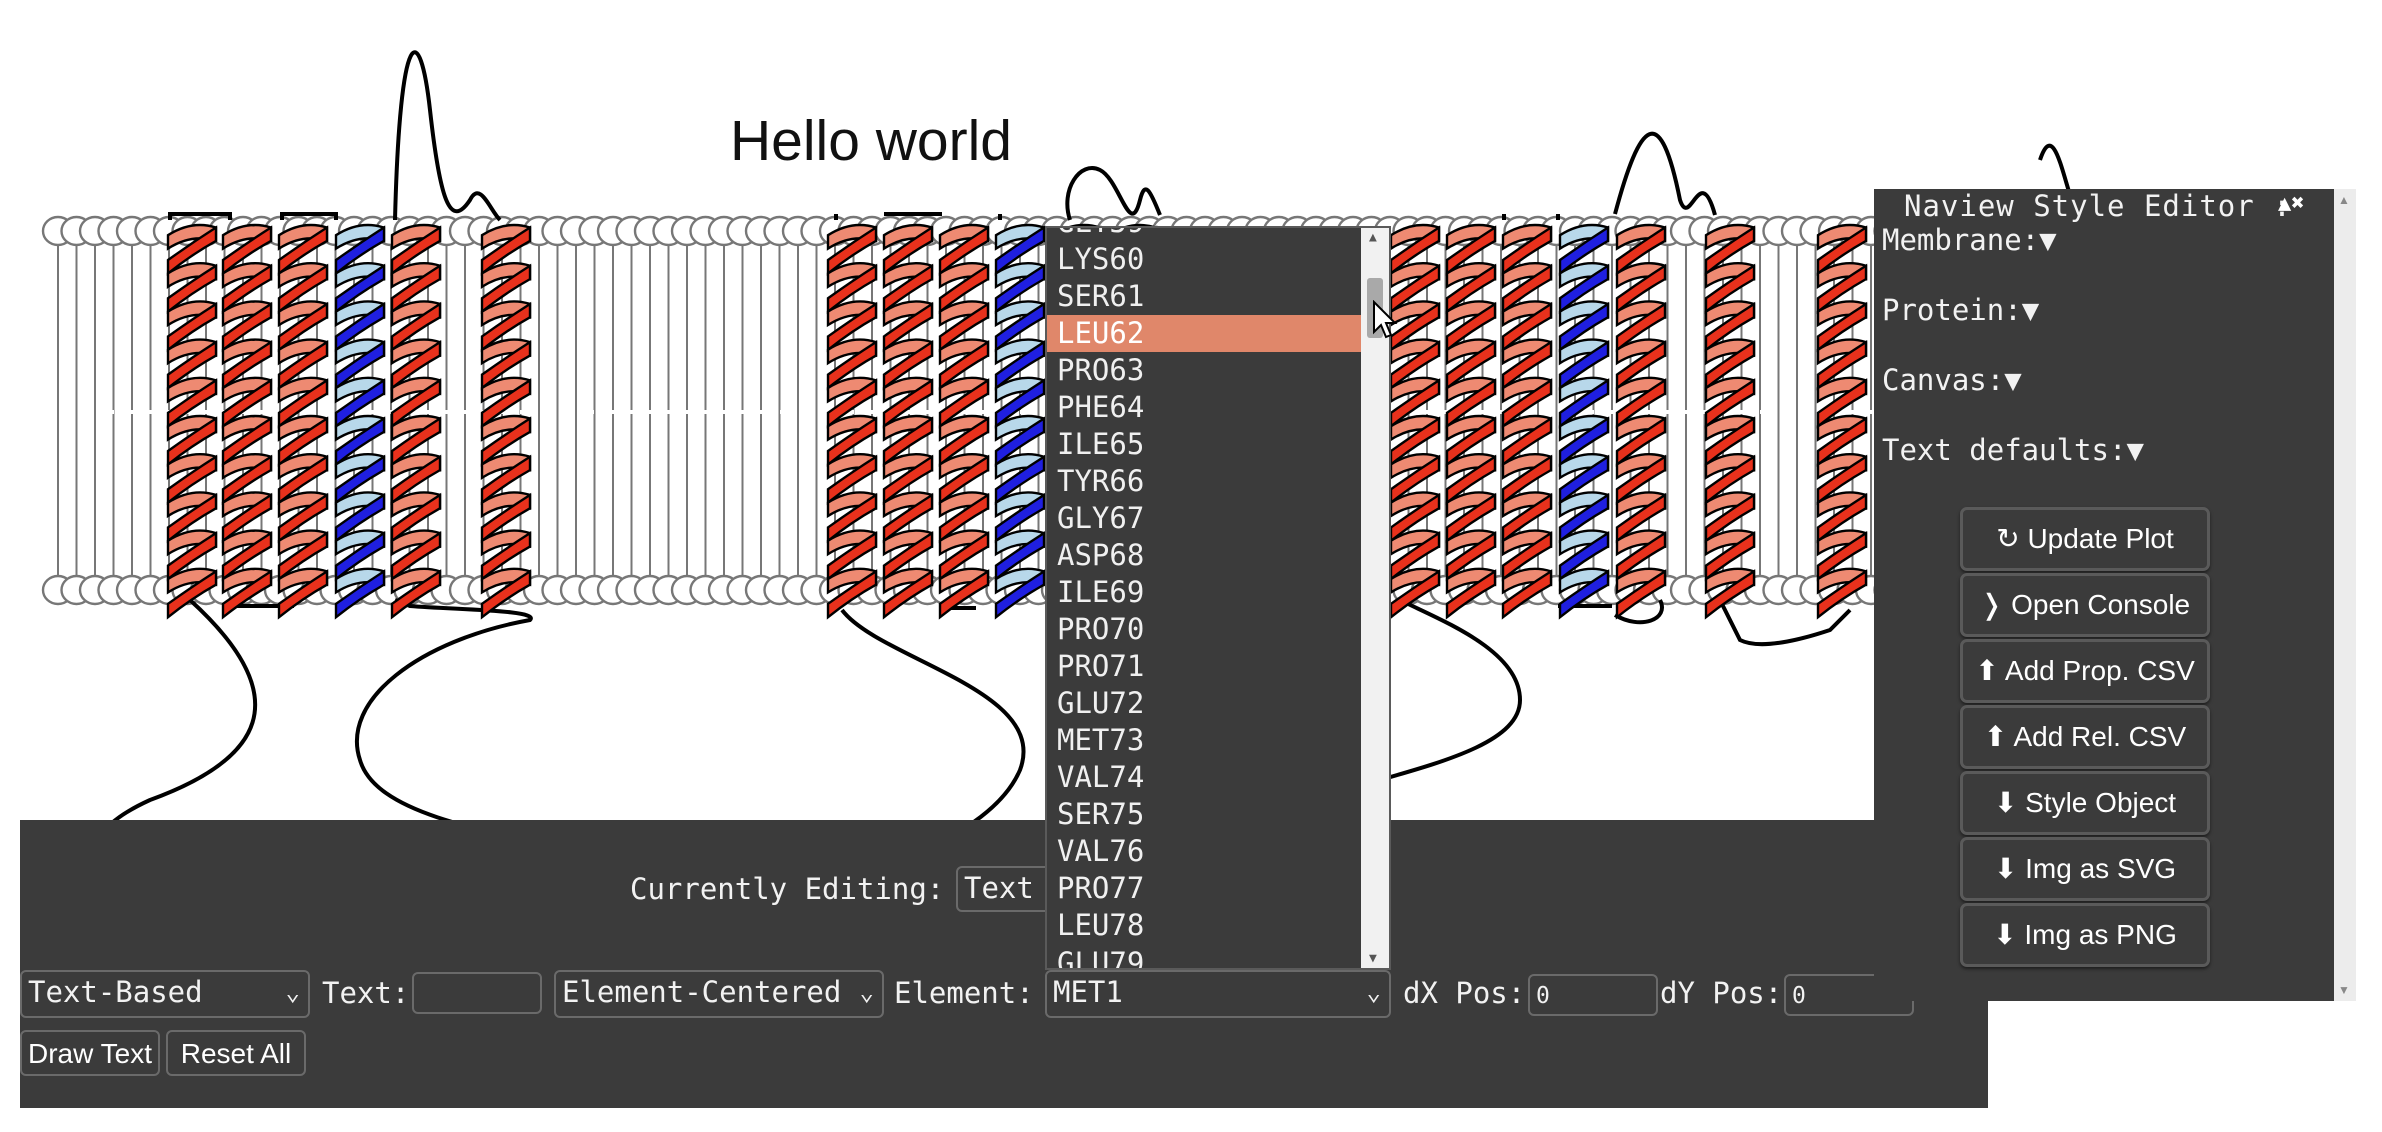  I want to click on dropdown-option: SER61, so click(1204, 296).